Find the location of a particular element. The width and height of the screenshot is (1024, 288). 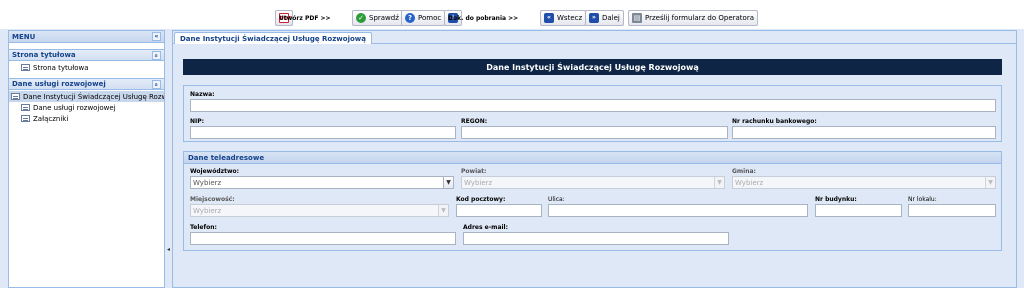

check-button: ✓ Sprawdź is located at coordinates (377, 18).